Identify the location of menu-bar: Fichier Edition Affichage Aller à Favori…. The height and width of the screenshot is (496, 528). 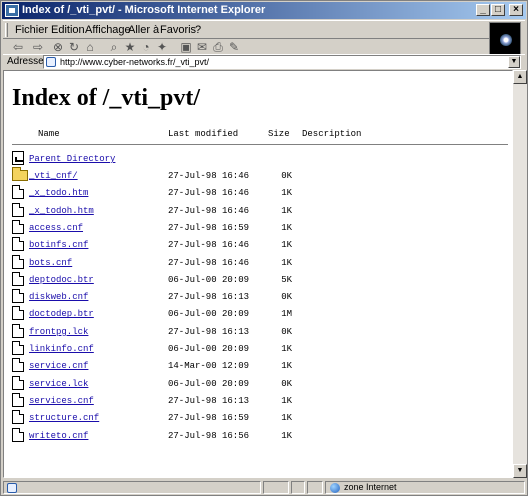
(264, 38).